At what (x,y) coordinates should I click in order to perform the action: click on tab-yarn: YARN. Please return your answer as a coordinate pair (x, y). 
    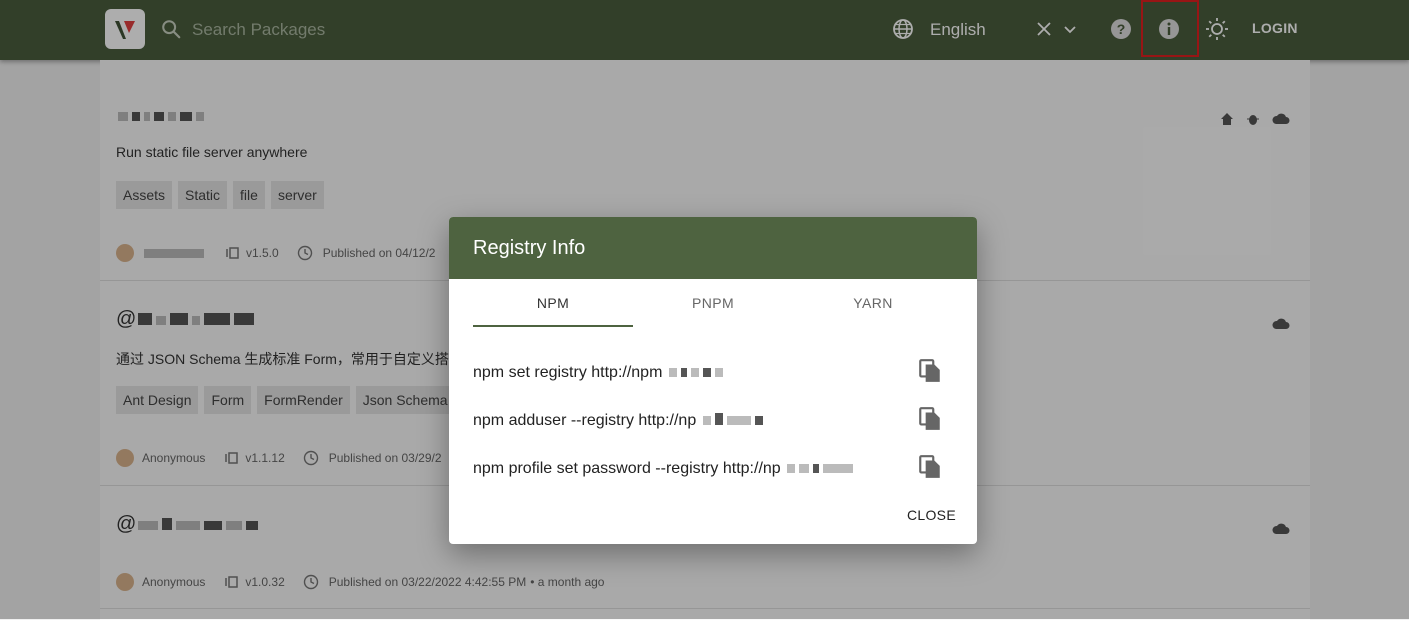
    Looking at the image, I should click on (873, 303).